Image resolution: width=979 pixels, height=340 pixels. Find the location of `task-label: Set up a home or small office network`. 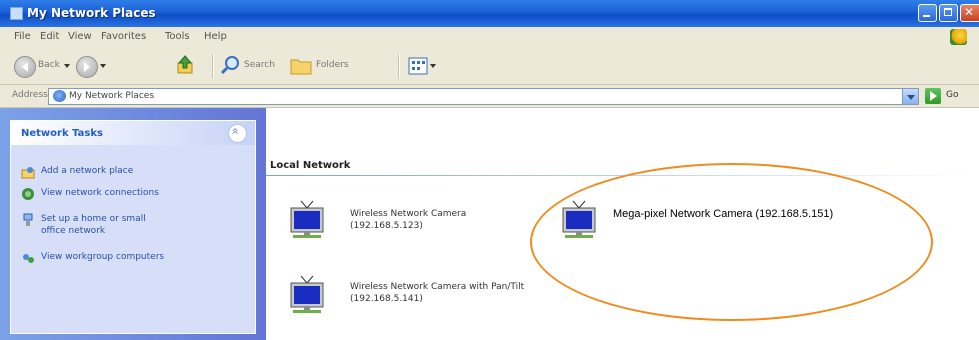

task-label: Set up a home or small office network is located at coordinates (93, 225).